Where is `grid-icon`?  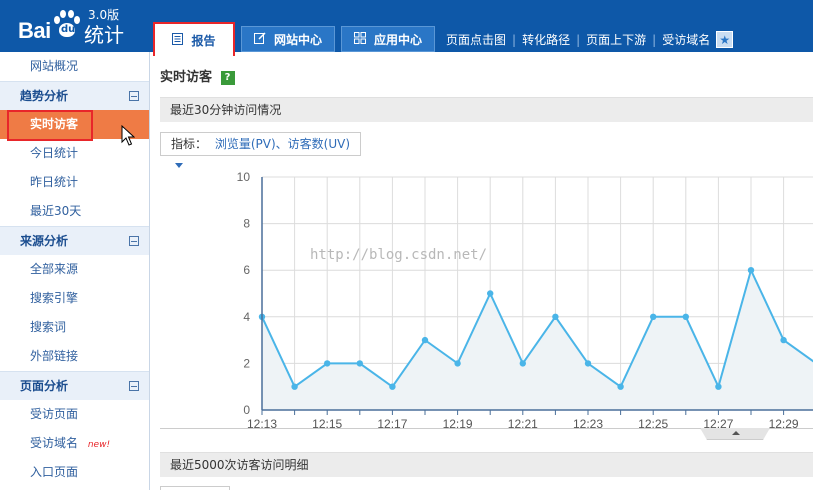
grid-icon is located at coordinates (359, 39).